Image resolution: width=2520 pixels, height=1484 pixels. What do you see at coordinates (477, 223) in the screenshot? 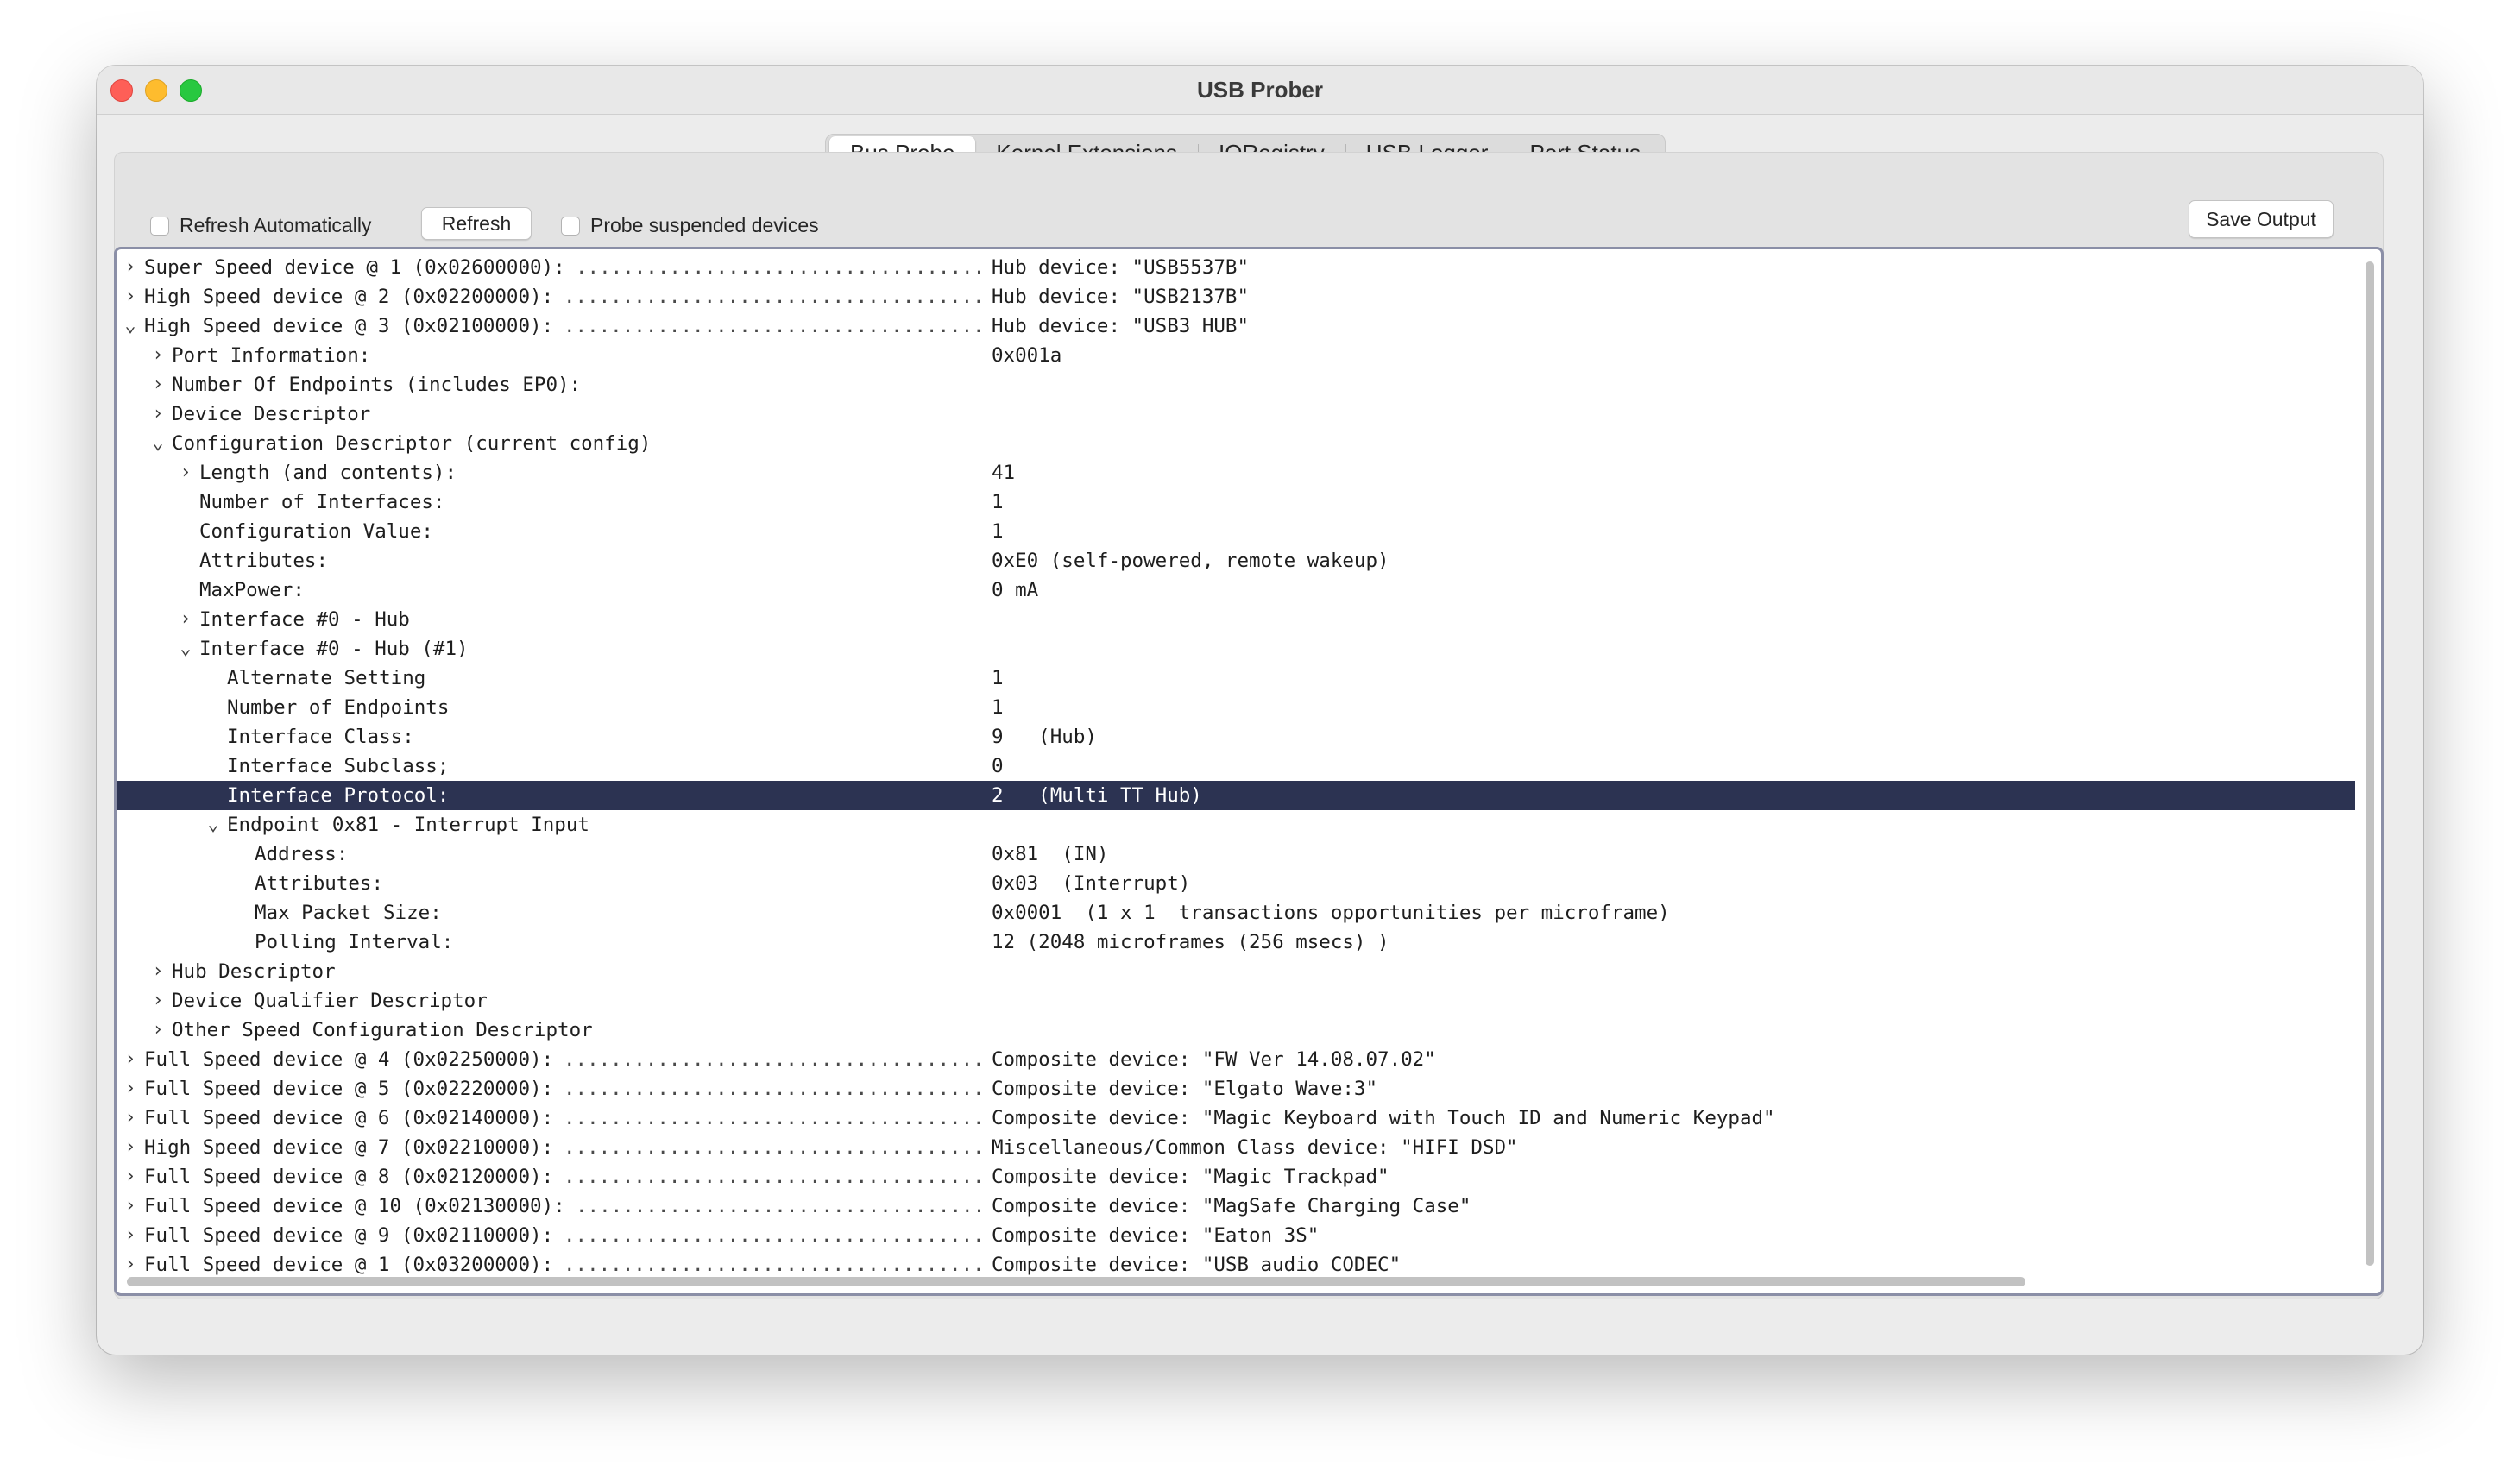
I see `refresh-button: Refresh` at bounding box center [477, 223].